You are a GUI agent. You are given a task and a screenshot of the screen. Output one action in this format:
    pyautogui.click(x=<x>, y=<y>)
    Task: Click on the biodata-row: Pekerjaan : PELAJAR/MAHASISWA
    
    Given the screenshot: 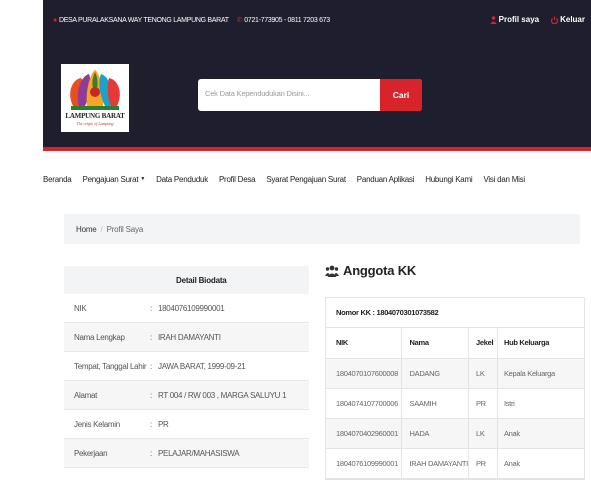 What is the action you would take?
    pyautogui.click(x=186, y=453)
    